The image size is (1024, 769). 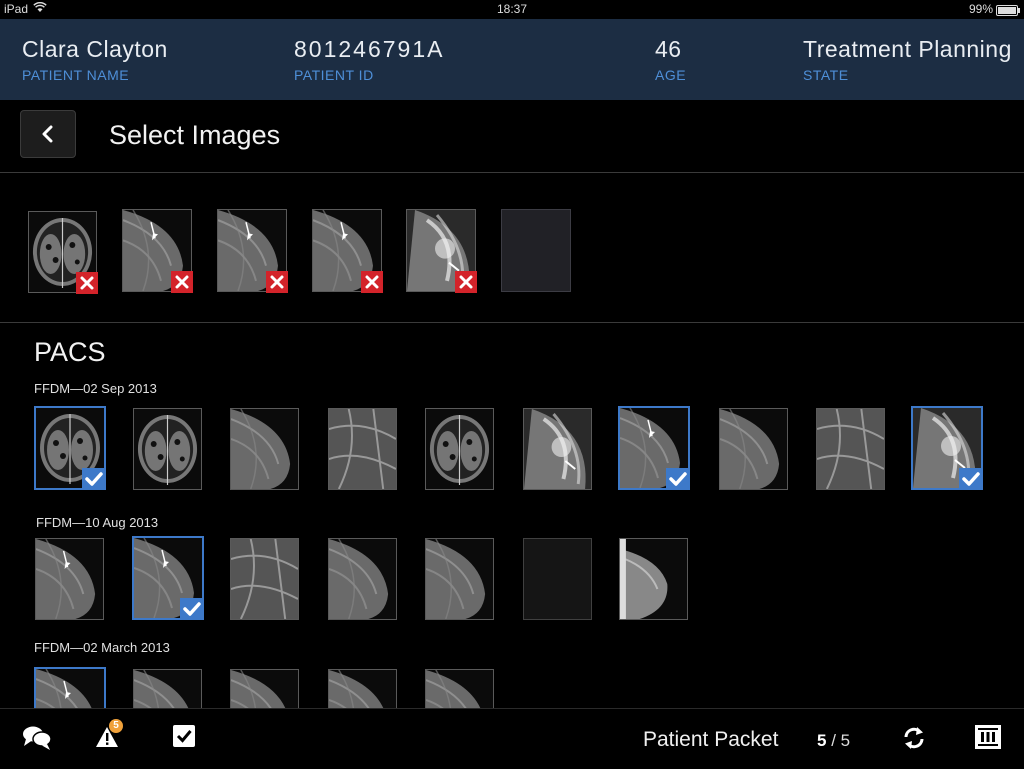 I want to click on state-field: Treatment Planning STATE, so click(x=907, y=59).